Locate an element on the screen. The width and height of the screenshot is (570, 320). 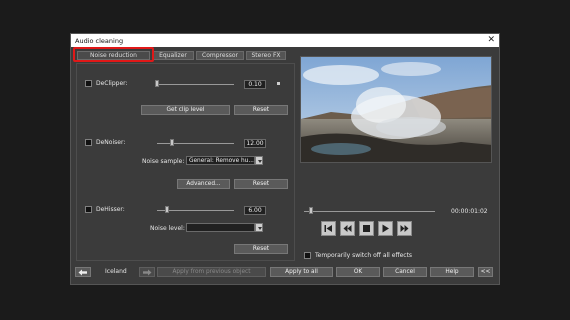
apply-to-all-button: Apply to all is located at coordinates (301, 272).